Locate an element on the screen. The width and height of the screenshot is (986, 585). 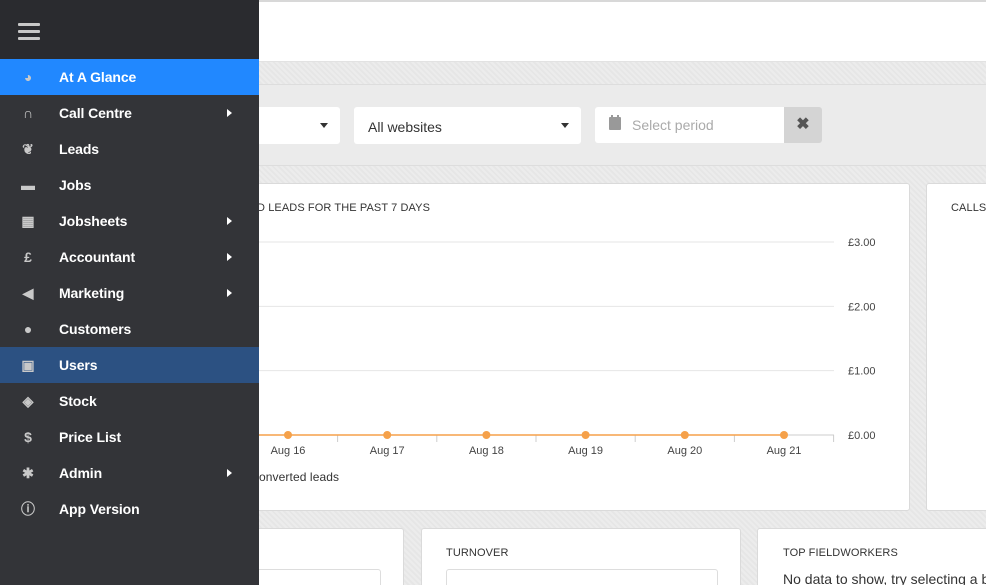
calendar-icon is located at coordinates (615, 122).